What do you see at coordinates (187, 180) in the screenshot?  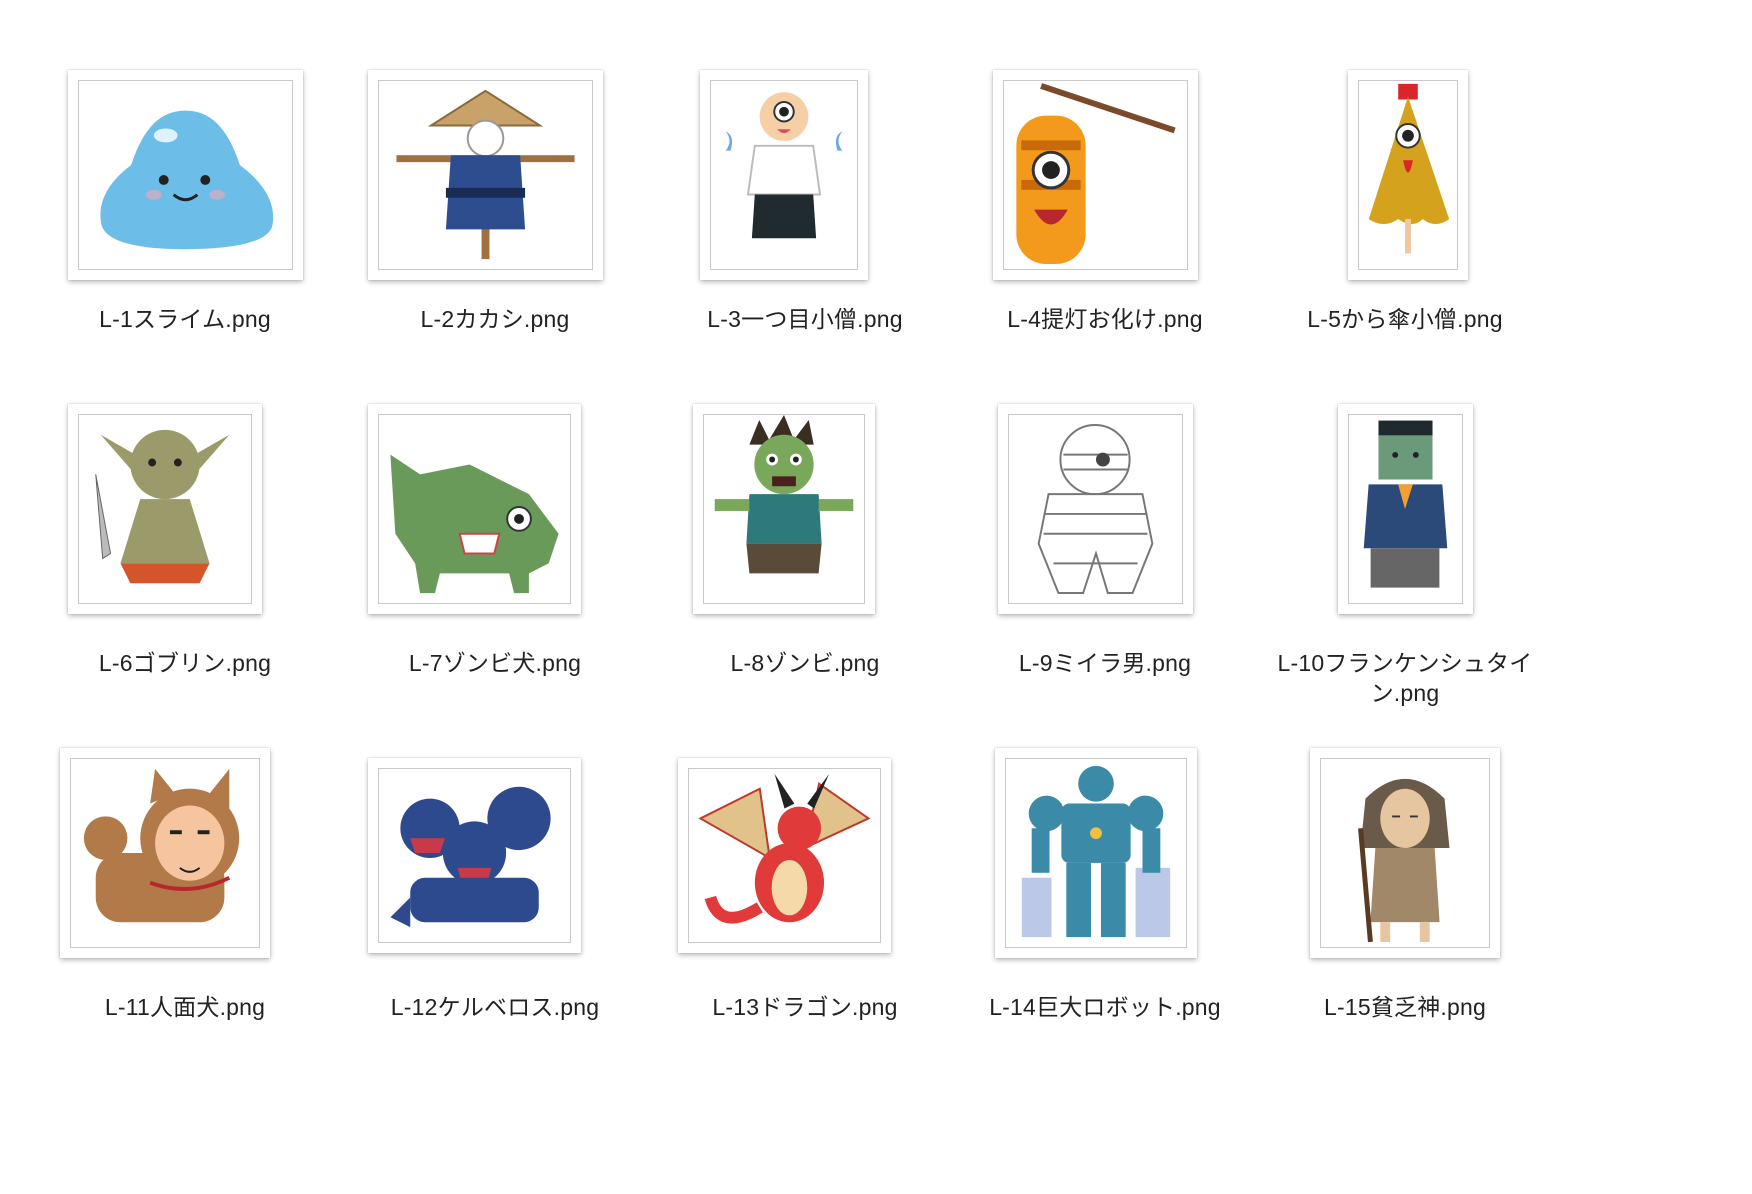 I see `slime-icon` at bounding box center [187, 180].